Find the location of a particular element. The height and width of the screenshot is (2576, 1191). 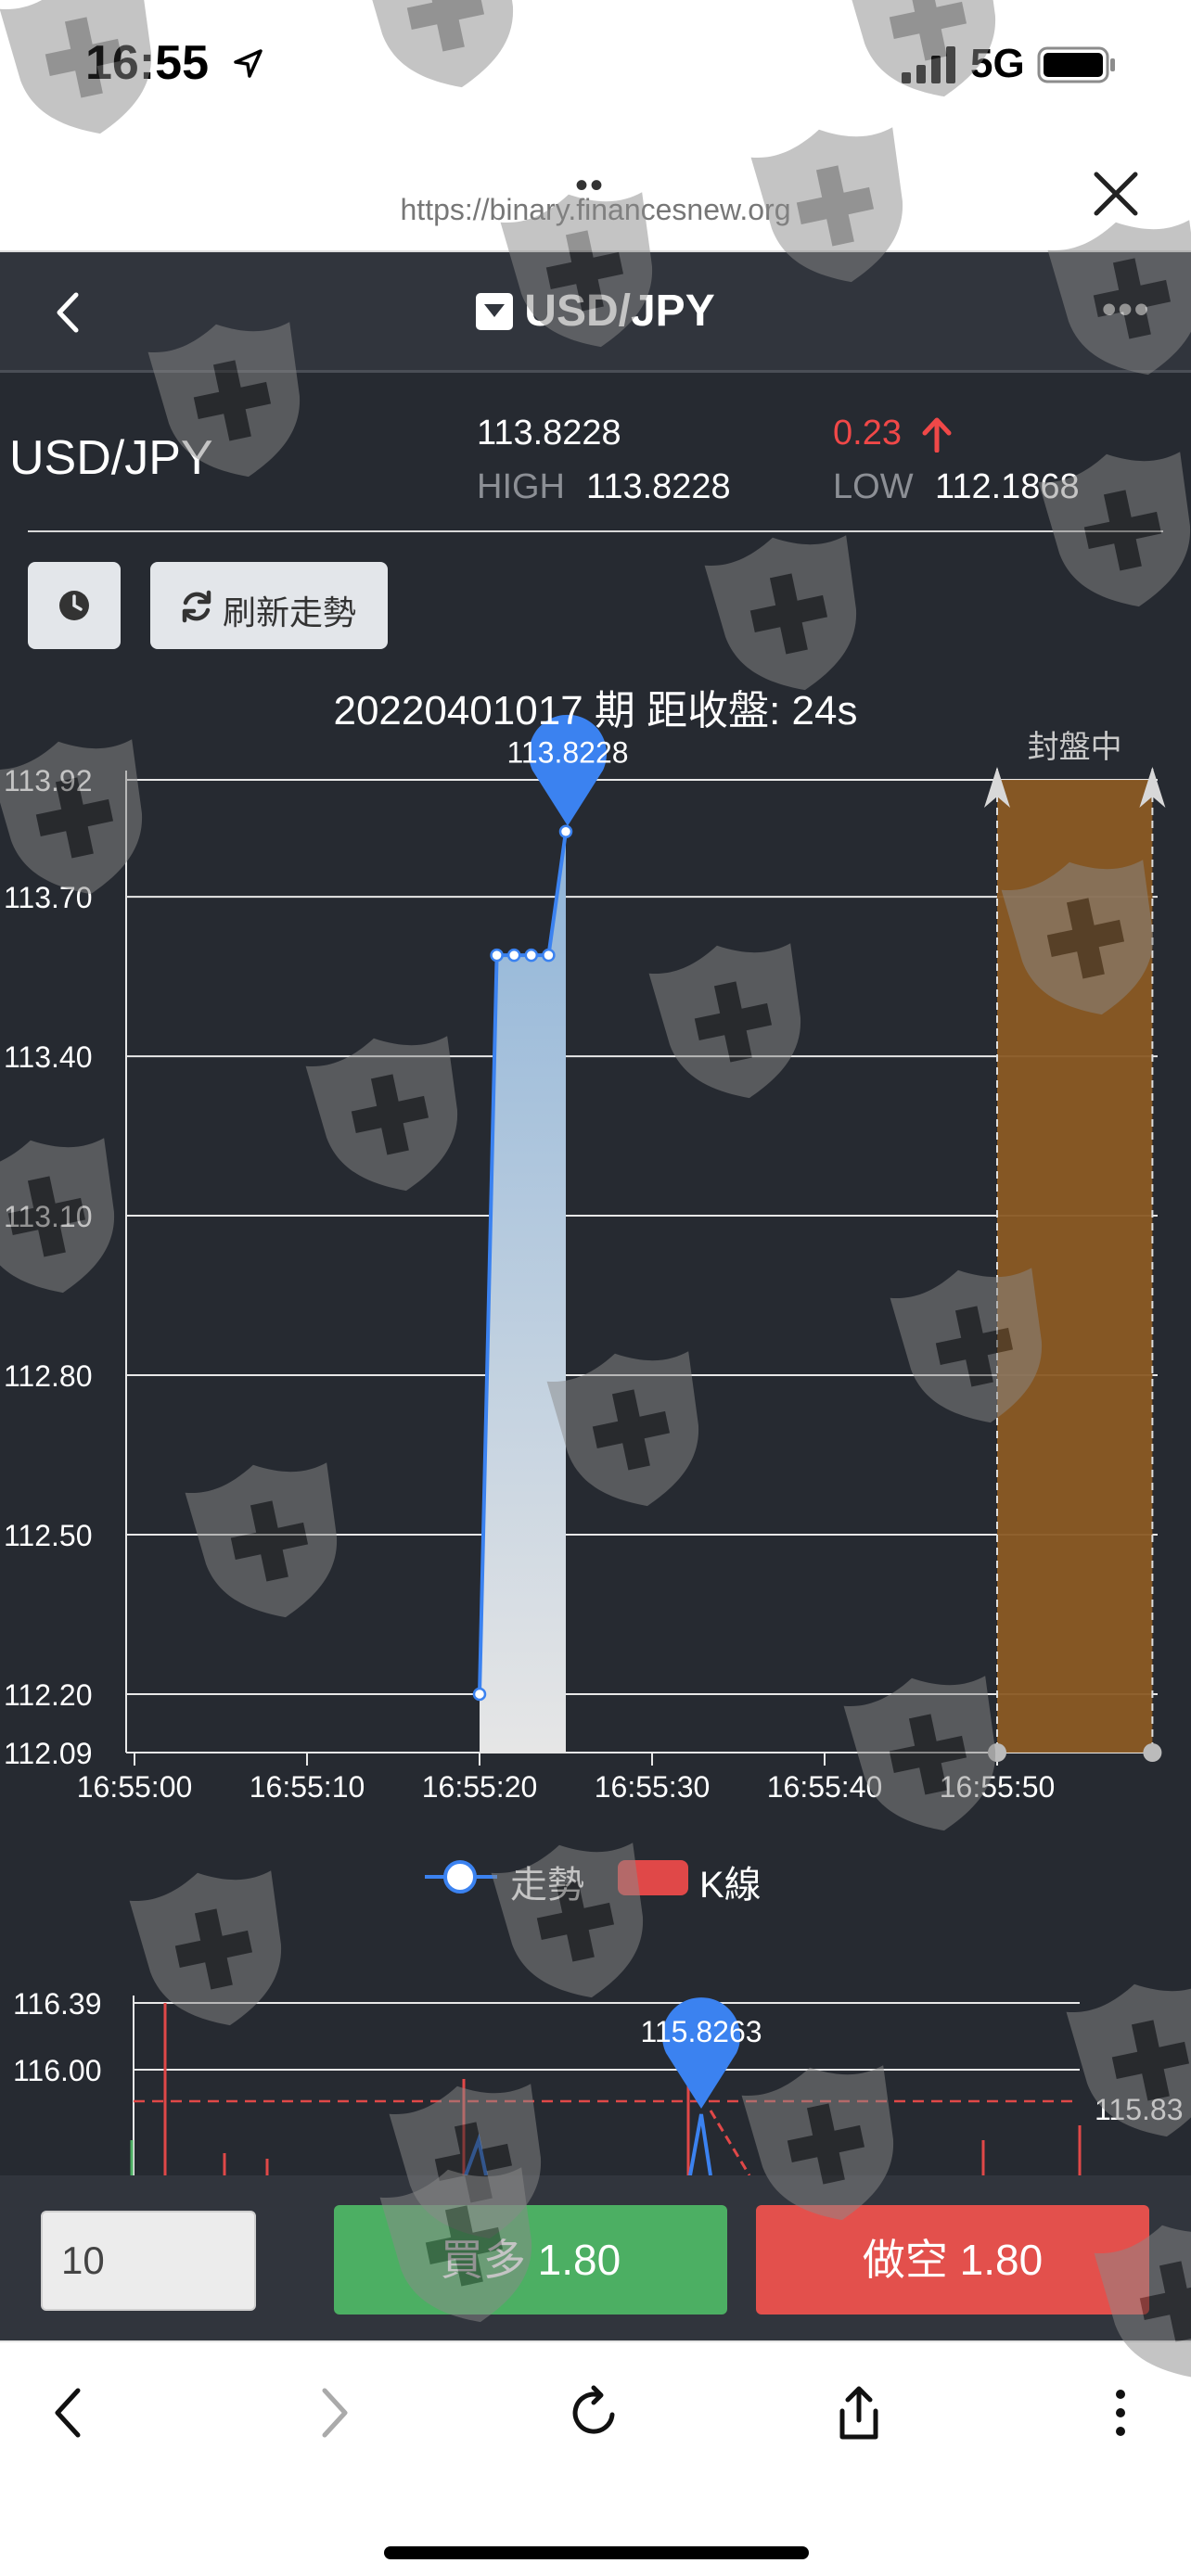

quote-high-value: 113.8228 is located at coordinates (658, 486).